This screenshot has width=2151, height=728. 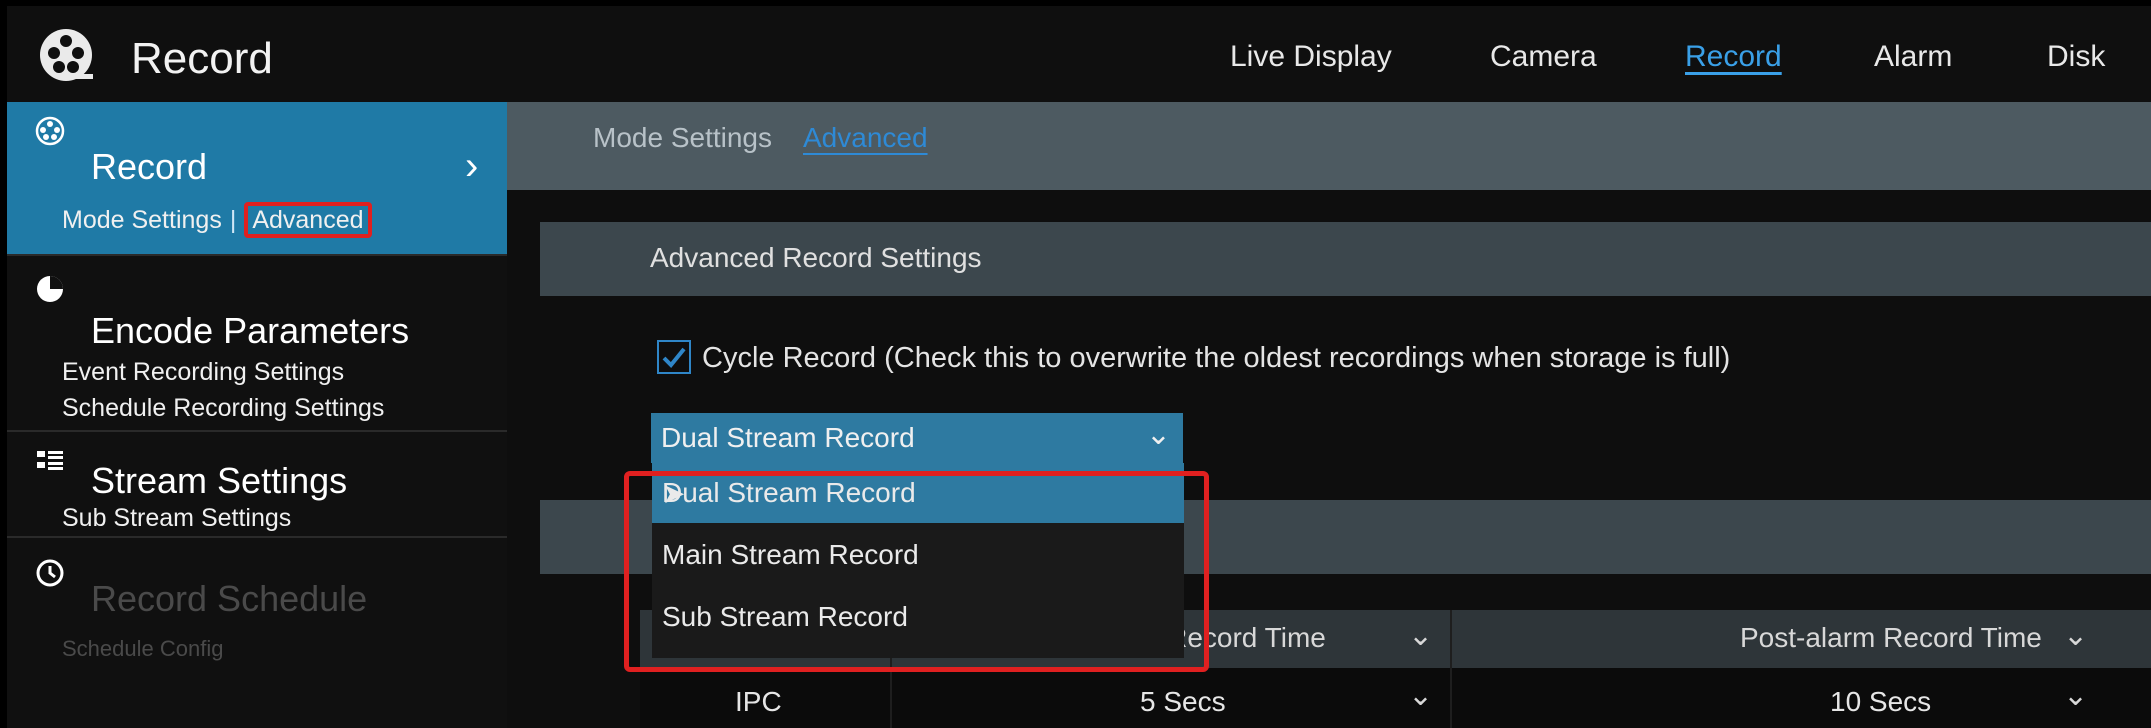 I want to click on cycle-record-checkbox, so click(x=674, y=357).